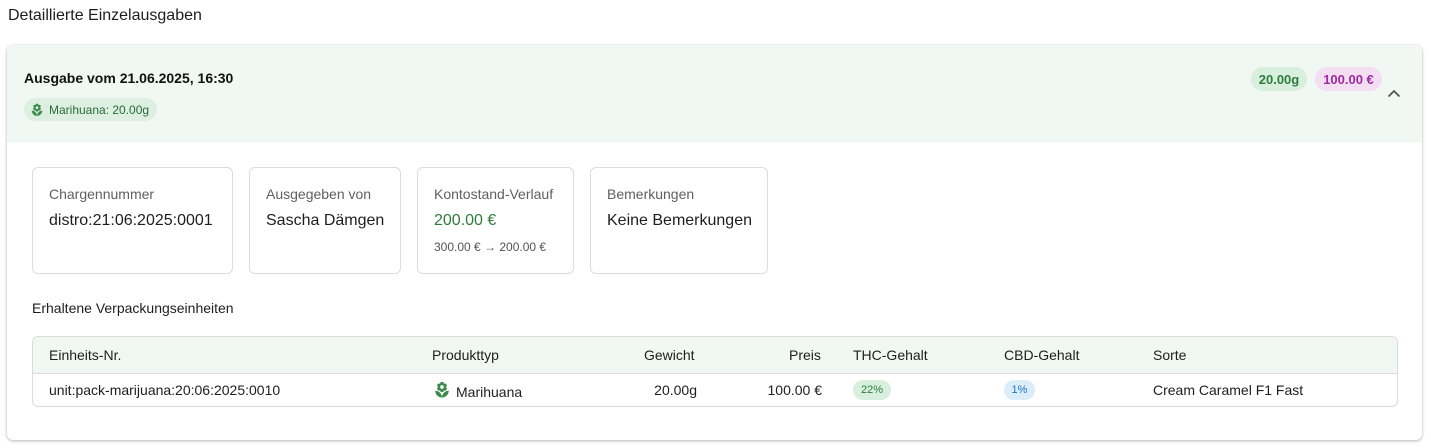  What do you see at coordinates (872, 390) in the screenshot?
I see `thc-pill: 22%` at bounding box center [872, 390].